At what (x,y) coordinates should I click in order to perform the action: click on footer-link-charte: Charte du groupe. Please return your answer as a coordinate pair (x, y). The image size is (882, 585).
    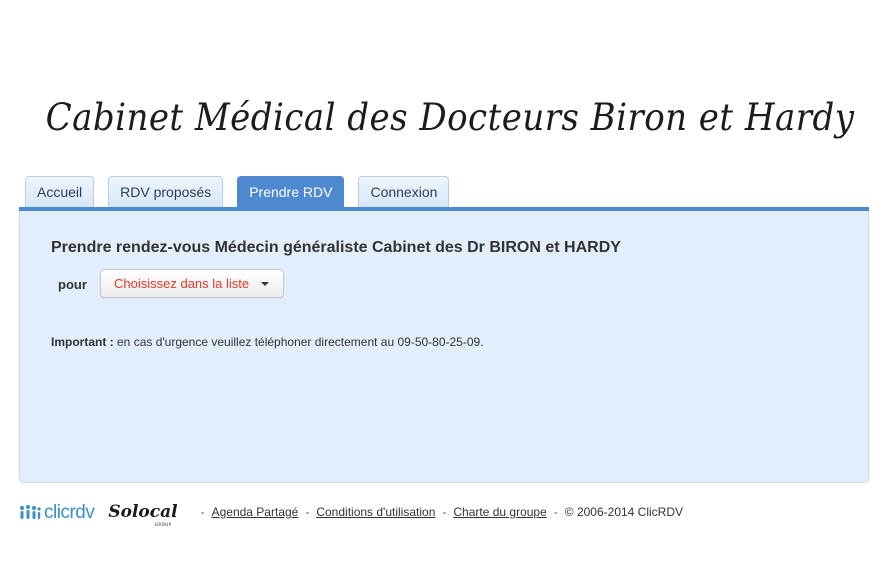
    Looking at the image, I should click on (499, 512).